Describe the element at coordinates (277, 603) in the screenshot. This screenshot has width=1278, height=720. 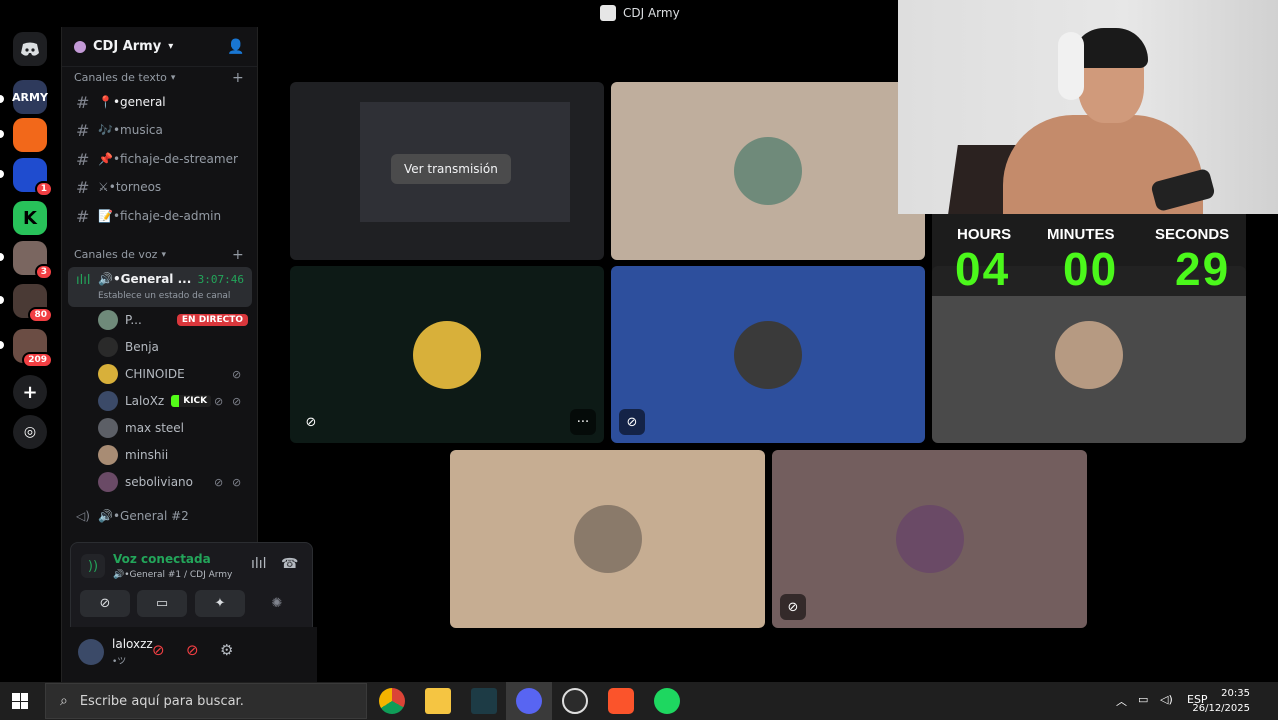
I see `soundboard-button: ✺` at that location.